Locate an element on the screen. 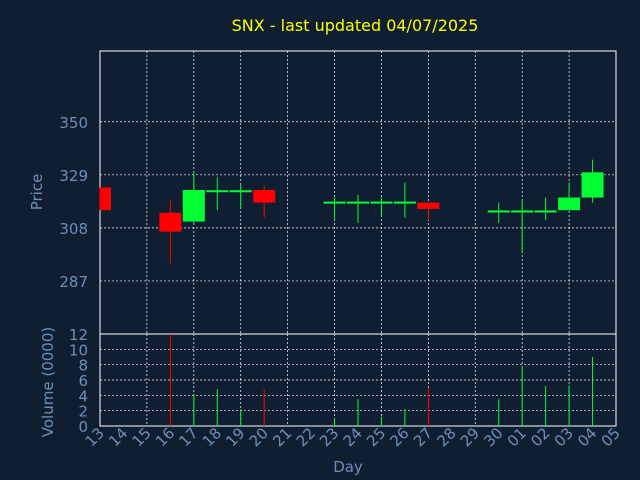  x-tick-label: 05 is located at coordinates (611, 437).